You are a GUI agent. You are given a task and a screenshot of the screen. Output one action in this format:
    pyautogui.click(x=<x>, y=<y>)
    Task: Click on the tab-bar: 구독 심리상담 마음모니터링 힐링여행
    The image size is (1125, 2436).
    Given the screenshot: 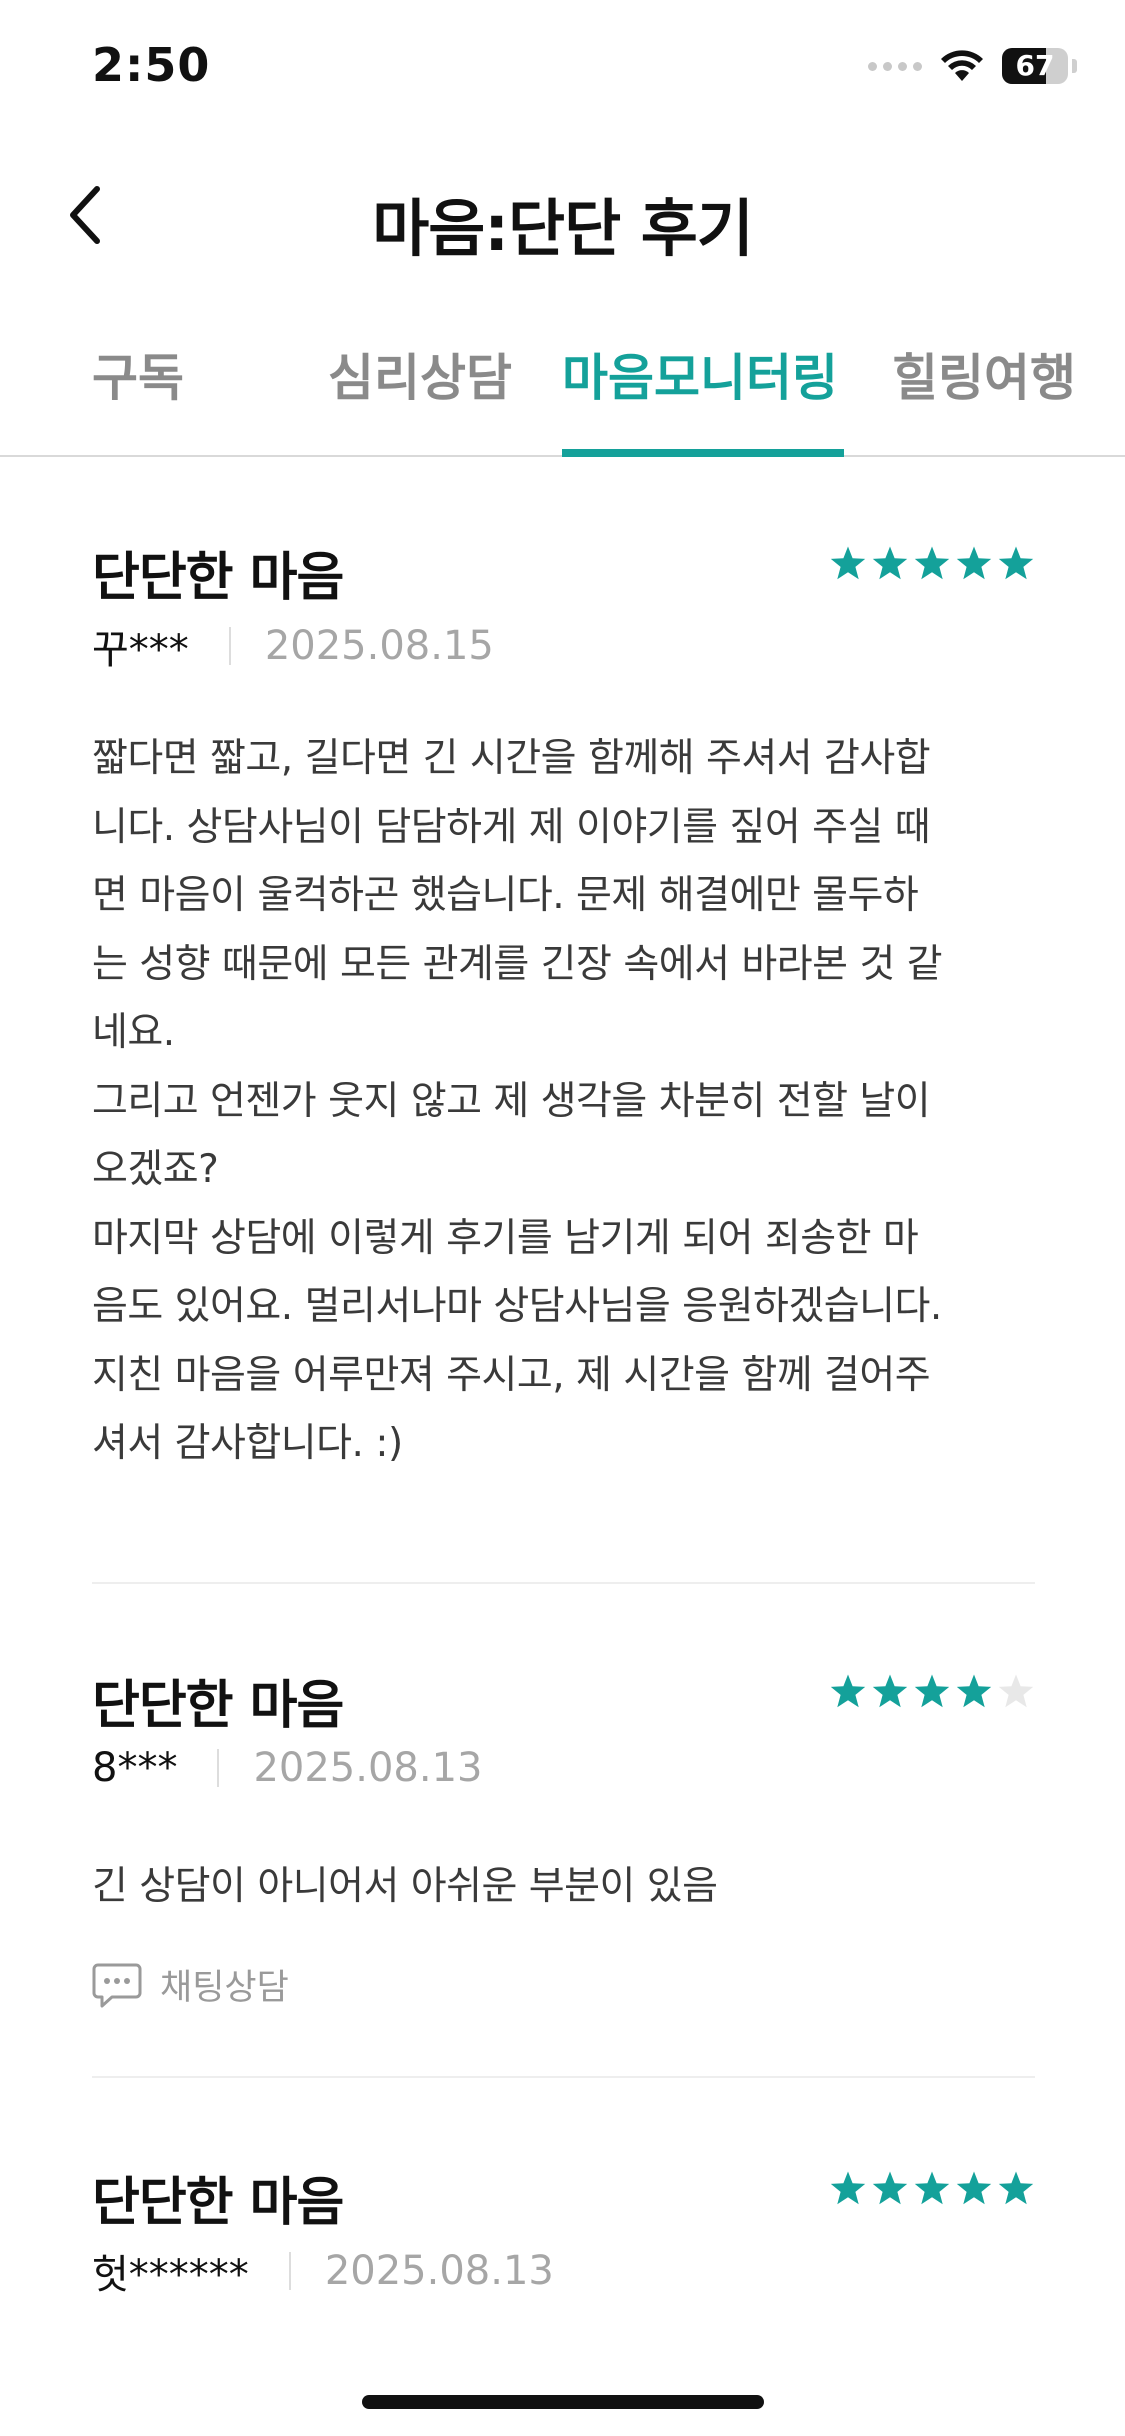 What is the action you would take?
    pyautogui.click(x=562, y=388)
    